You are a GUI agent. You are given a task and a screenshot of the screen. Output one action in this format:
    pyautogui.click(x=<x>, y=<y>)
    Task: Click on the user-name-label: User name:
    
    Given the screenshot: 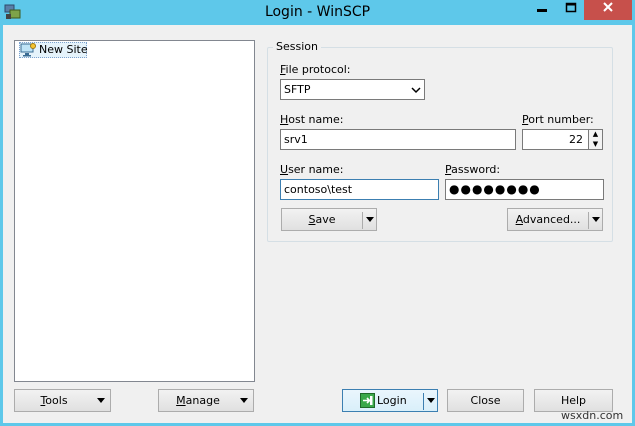 What is the action you would take?
    pyautogui.click(x=312, y=169)
    